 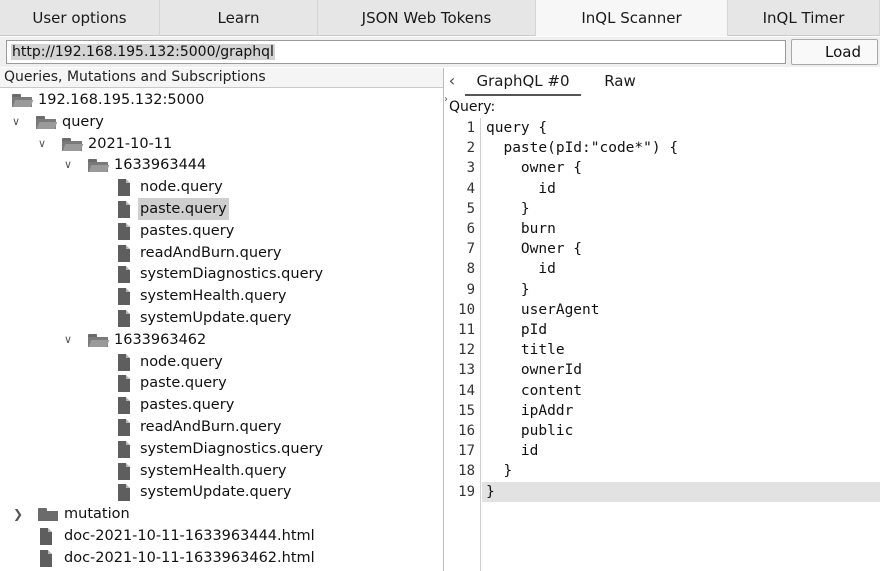 What do you see at coordinates (681, 431) in the screenshot?
I see `code-line: public` at bounding box center [681, 431].